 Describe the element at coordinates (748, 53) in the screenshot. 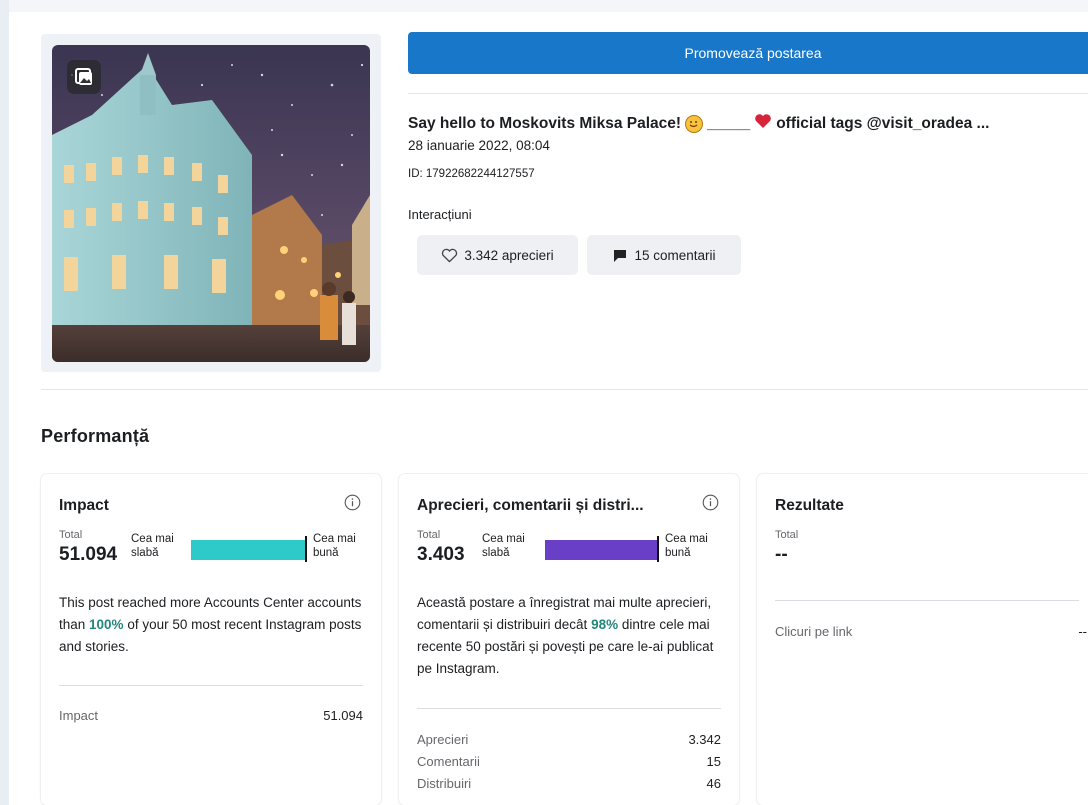

I see `promote-post-button: Promovează postarea` at that location.